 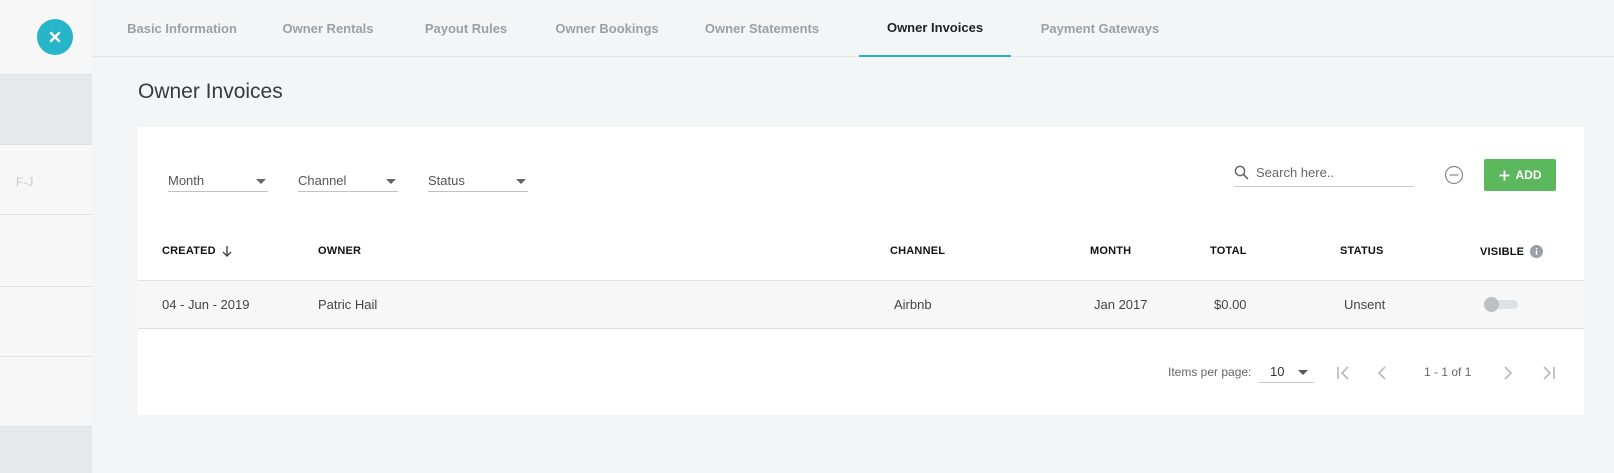 I want to click on status-filter: Status, so click(x=478, y=181).